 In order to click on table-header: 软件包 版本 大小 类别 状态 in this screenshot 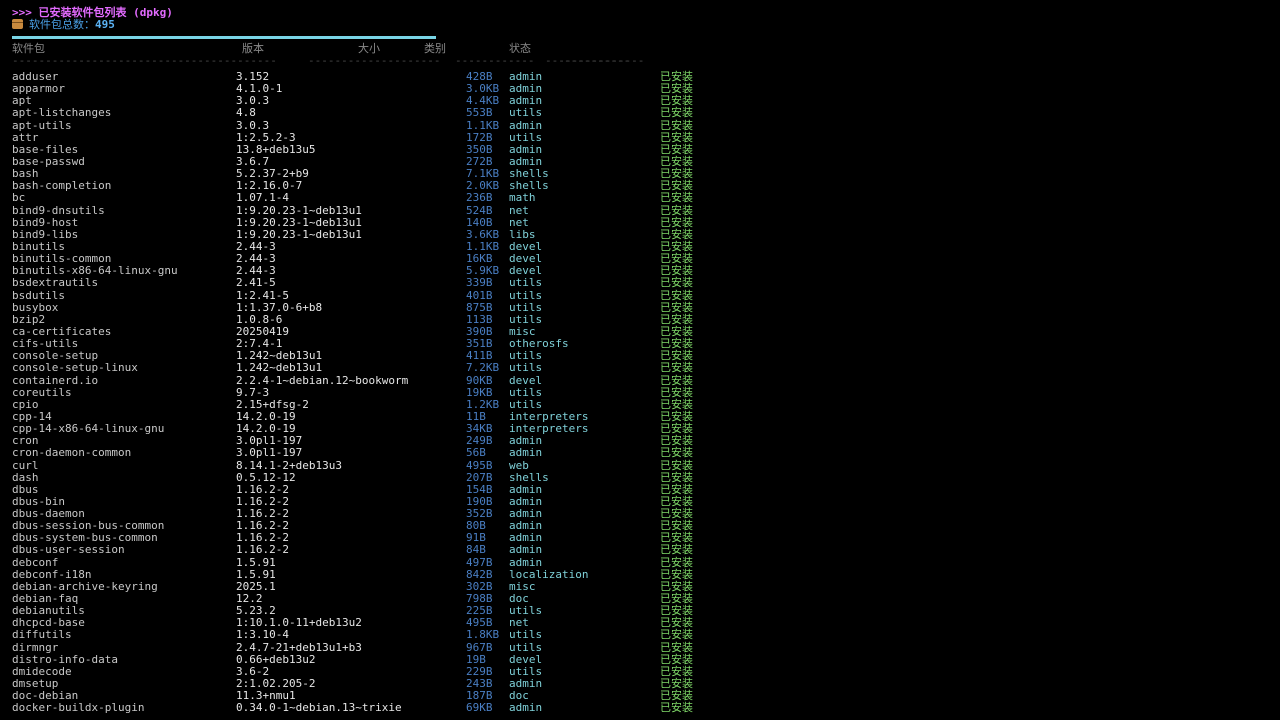, I will do `click(642, 49)`.